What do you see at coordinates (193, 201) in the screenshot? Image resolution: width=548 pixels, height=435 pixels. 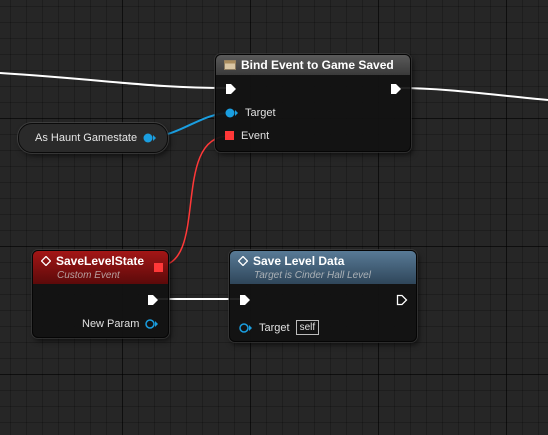 I see `delegate-wire-event` at bounding box center [193, 201].